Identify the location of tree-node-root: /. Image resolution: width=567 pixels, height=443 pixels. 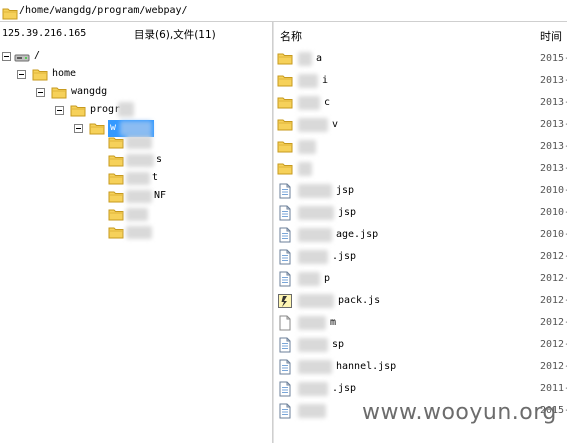
(30, 57).